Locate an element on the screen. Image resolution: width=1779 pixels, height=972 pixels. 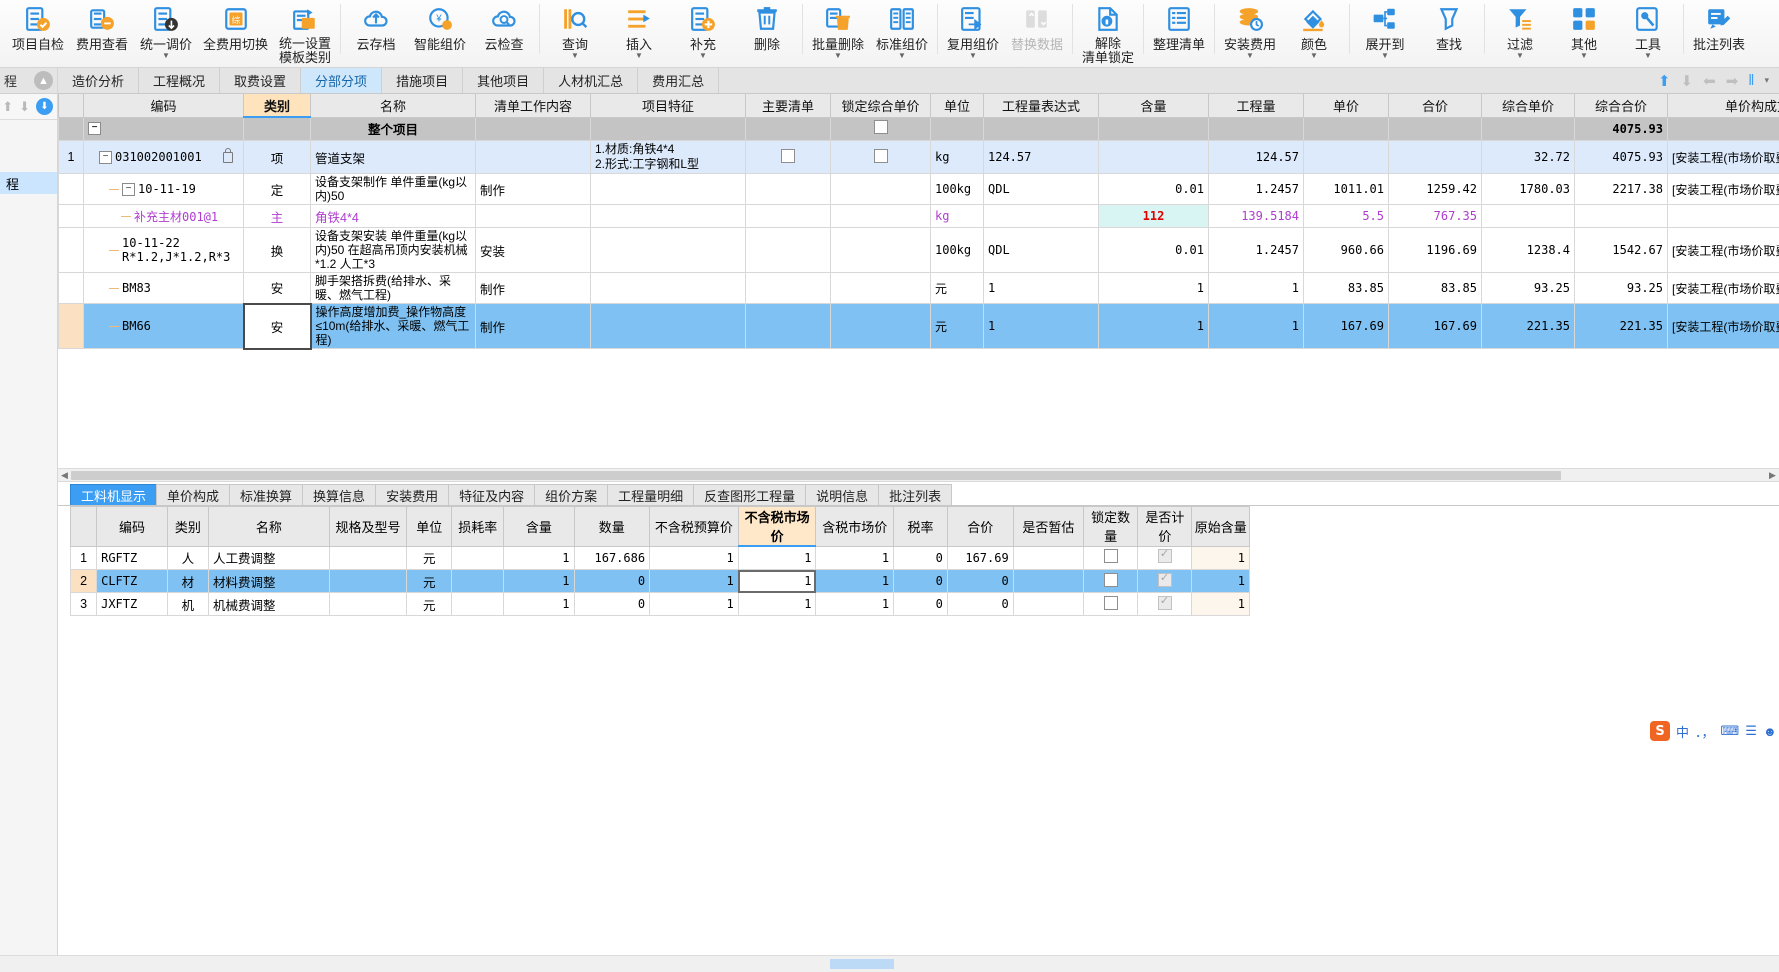
cell-tax-rate: 0 is located at coordinates (921, 604).